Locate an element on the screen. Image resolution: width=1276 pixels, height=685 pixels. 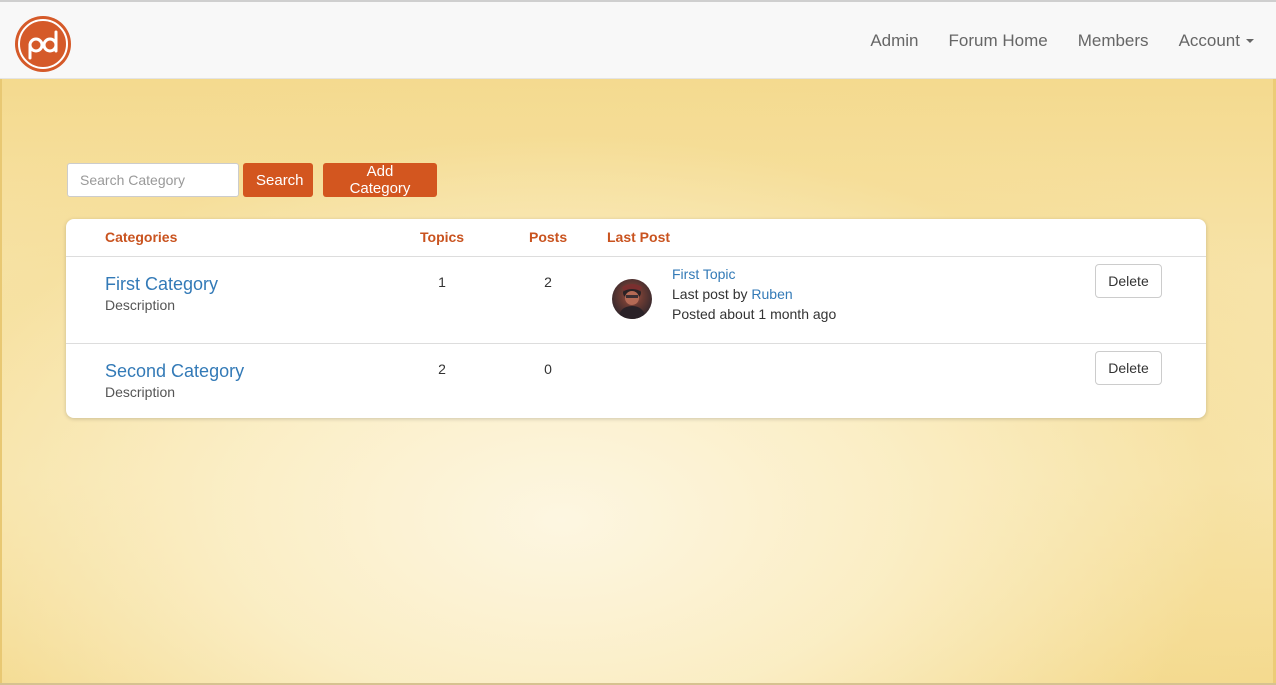
user-avatar is located at coordinates (632, 299).